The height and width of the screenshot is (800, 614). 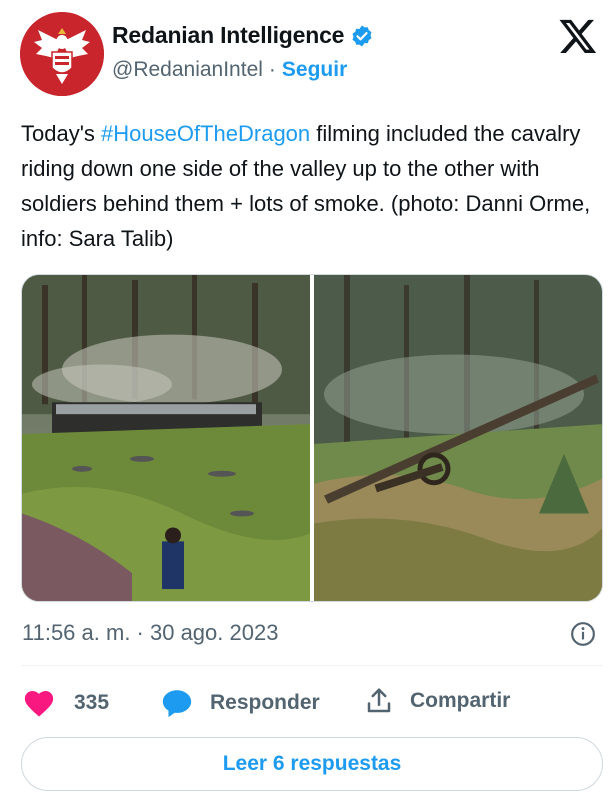 What do you see at coordinates (583, 634) in the screenshot?
I see `info-icon` at bounding box center [583, 634].